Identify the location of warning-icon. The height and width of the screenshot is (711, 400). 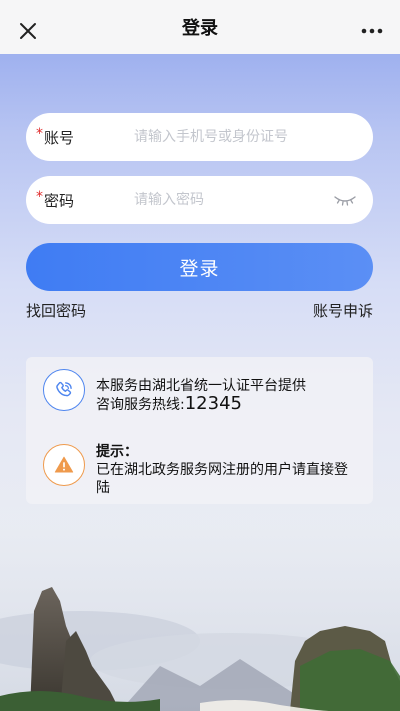
(64, 465).